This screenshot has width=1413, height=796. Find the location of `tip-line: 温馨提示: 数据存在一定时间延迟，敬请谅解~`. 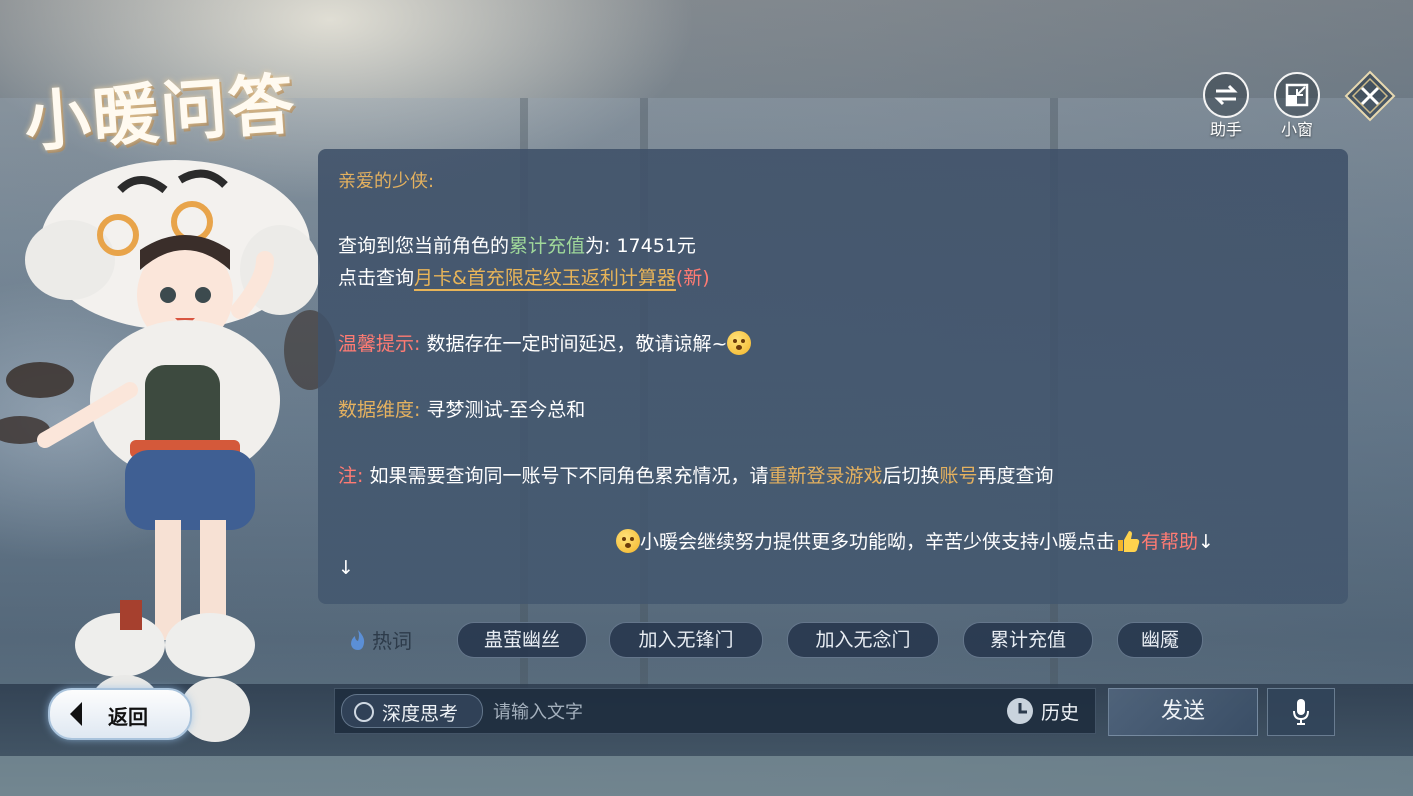

tip-line: 温馨提示: 数据存在一定时间延迟，敬请谅解~ is located at coordinates (545, 342).